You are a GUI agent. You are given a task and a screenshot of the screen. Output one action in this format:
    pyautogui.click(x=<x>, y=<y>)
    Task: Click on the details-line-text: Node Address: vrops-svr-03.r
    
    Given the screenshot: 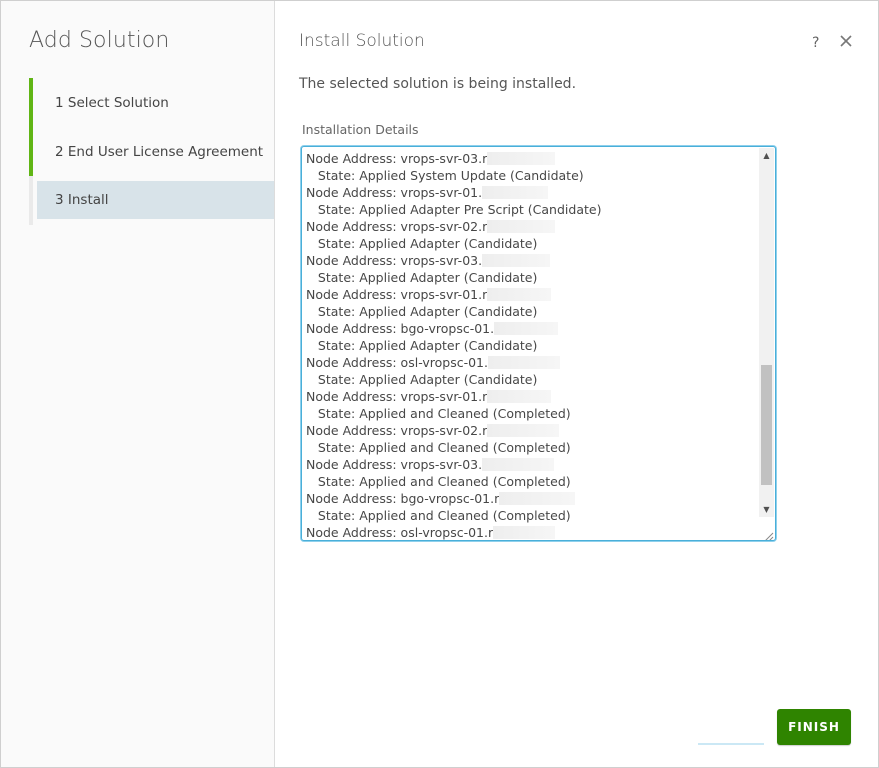 What is the action you would take?
    pyautogui.click(x=397, y=158)
    